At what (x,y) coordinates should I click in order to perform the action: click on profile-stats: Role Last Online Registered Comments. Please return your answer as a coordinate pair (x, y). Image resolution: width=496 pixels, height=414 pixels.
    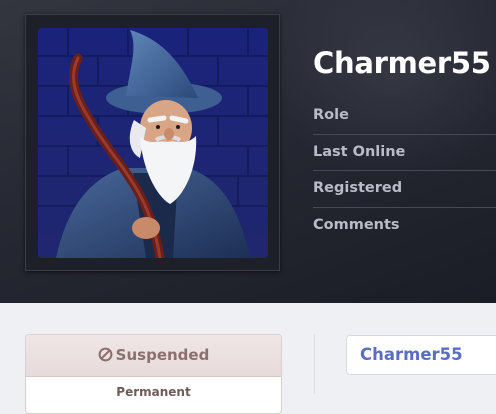
    Looking at the image, I should click on (404, 170).